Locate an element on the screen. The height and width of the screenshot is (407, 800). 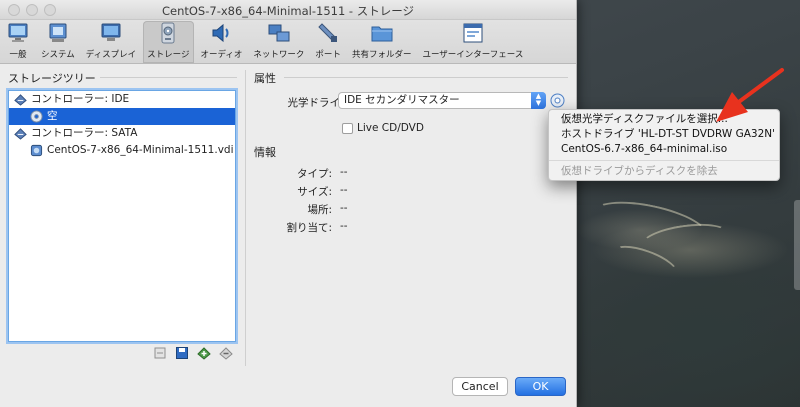
storage-tree-title: ストレージツリー is located at coordinates (122, 75).